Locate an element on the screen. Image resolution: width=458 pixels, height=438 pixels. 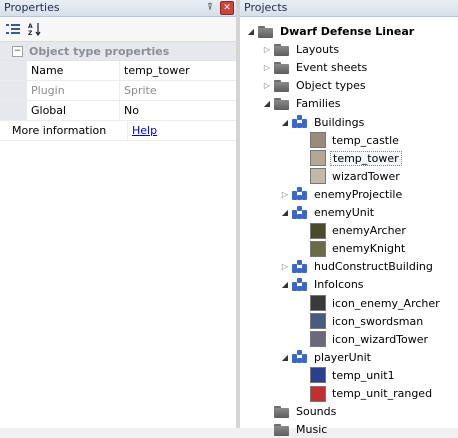
tree-object-temp-castle: temp_castle is located at coordinates (349, 140).